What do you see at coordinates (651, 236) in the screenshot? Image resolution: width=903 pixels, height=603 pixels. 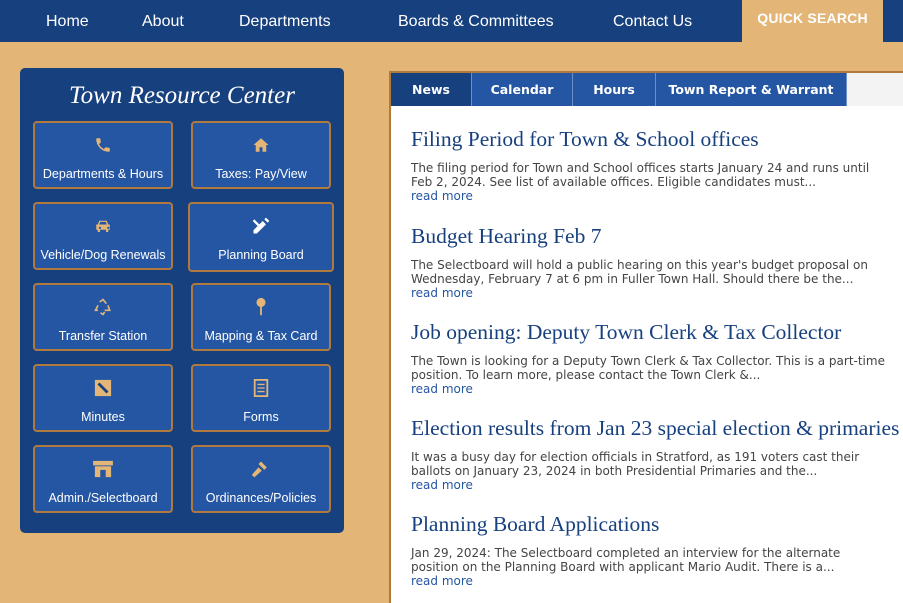 I see `article-title: Budget Hearing Feb 7` at bounding box center [651, 236].